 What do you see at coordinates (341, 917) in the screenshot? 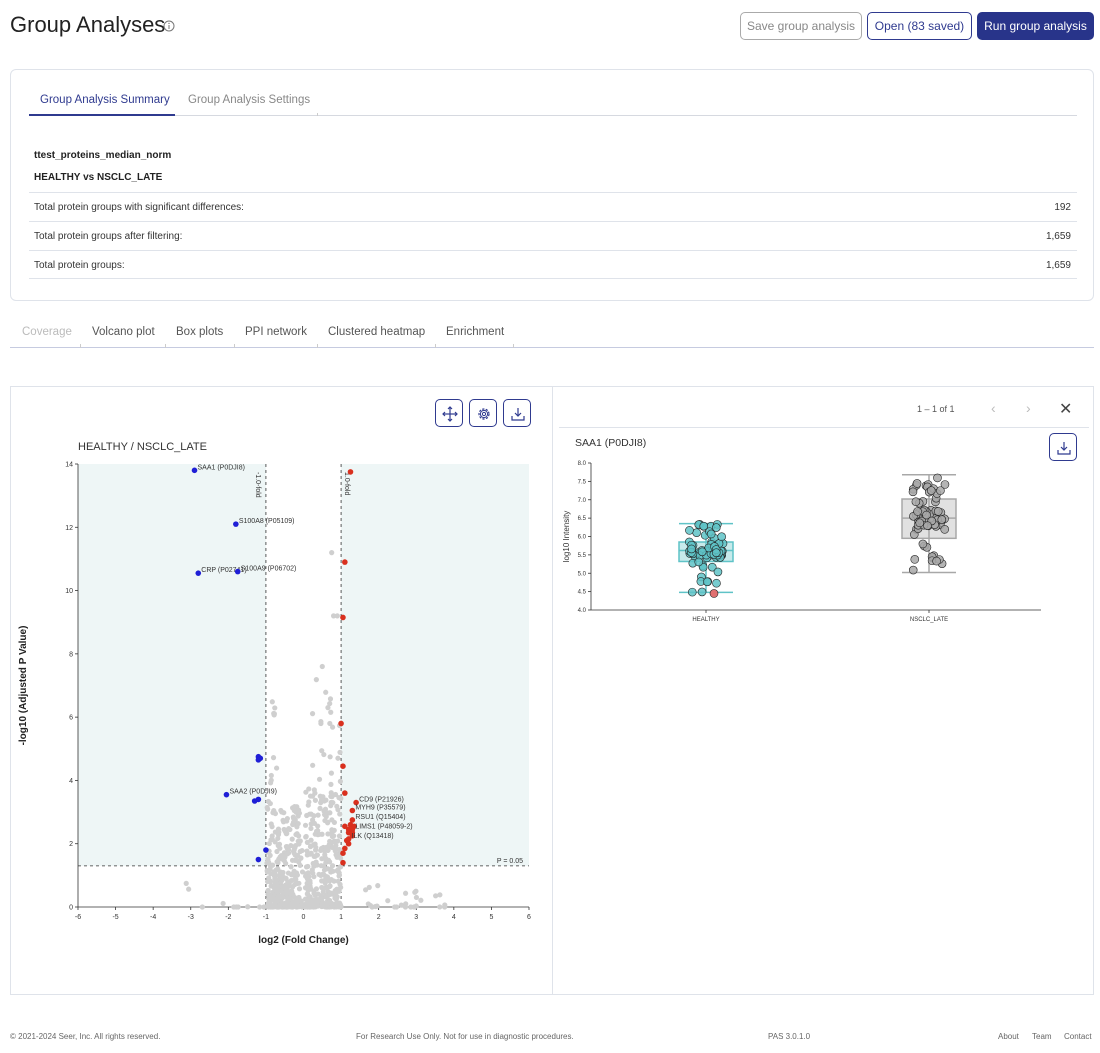
I see `x-tick-label: 1` at bounding box center [341, 917].